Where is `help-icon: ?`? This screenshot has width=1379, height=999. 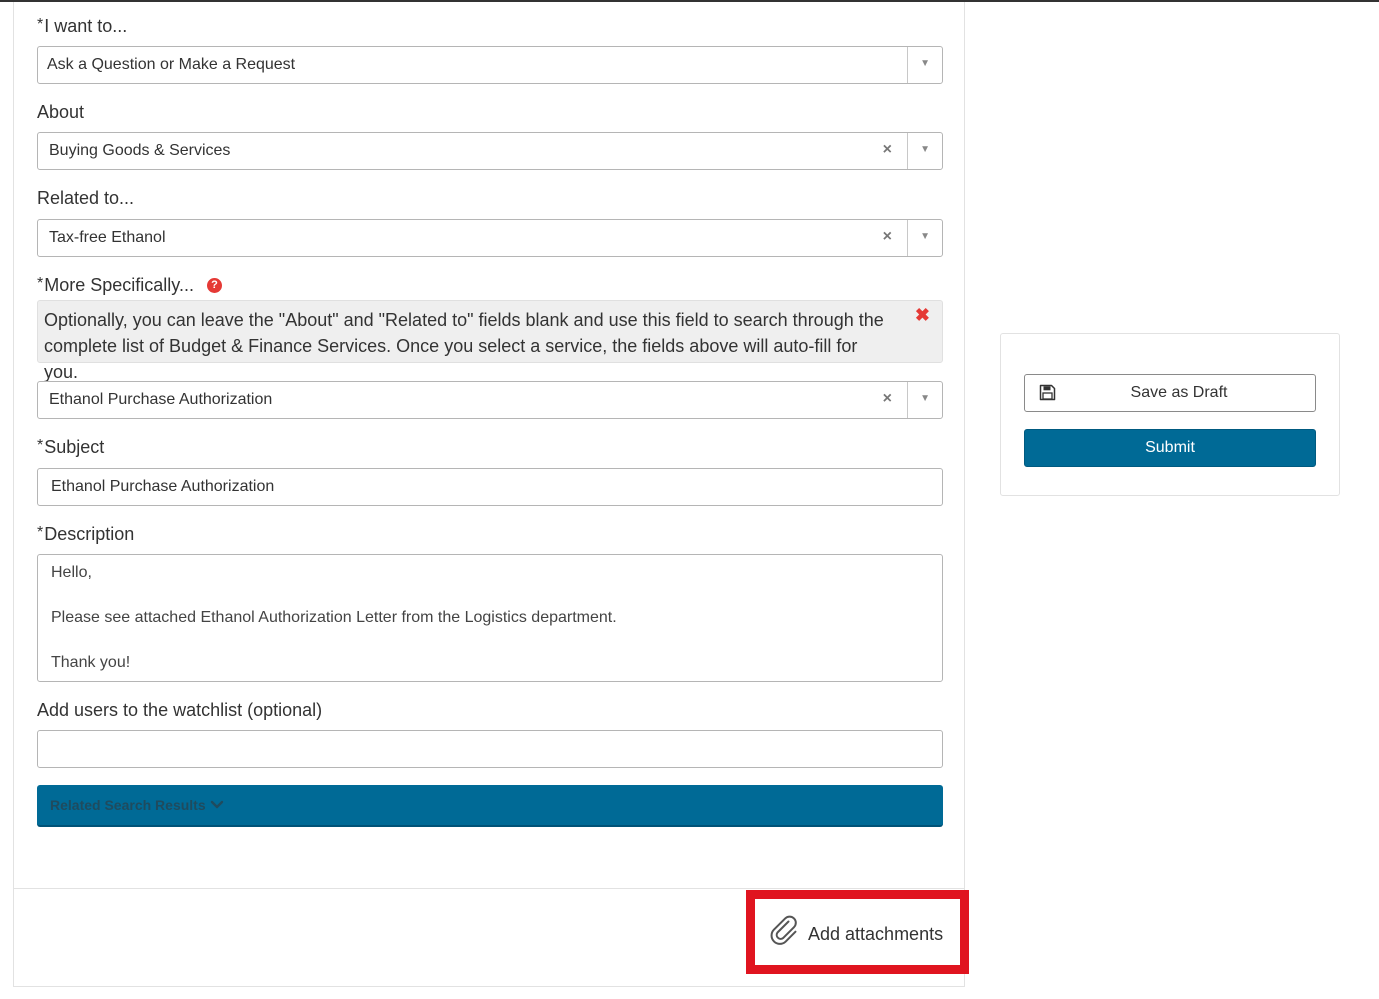
help-icon: ? is located at coordinates (214, 285).